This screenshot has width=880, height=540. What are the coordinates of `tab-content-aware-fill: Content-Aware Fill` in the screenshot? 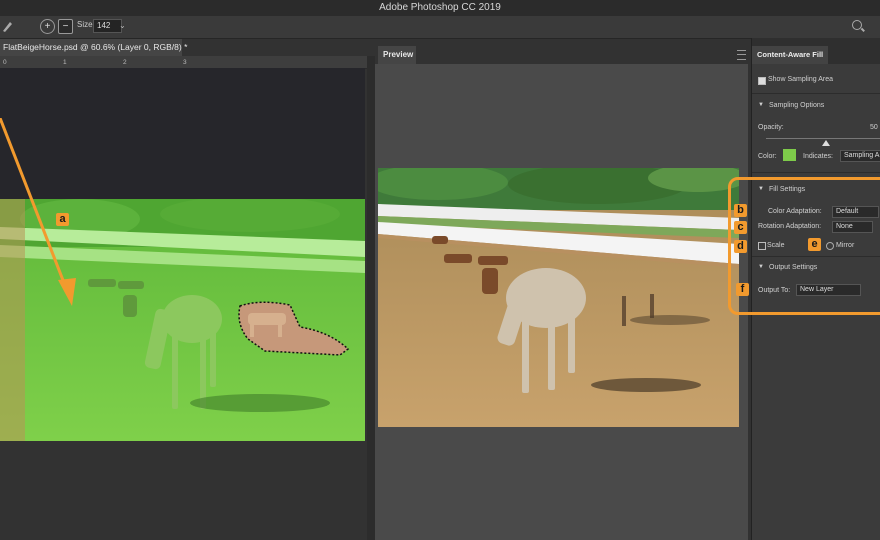 It's located at (790, 55).